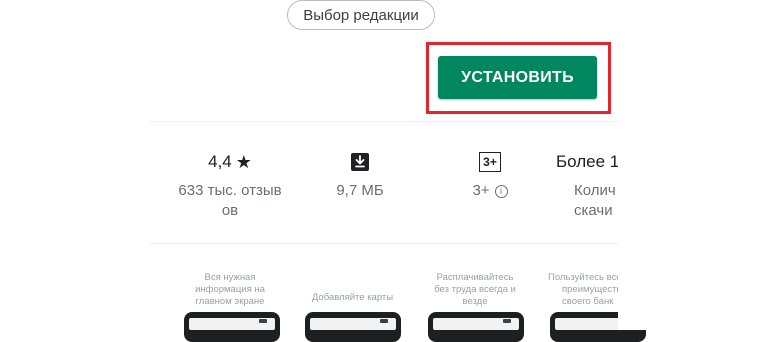 Image resolution: width=770 pixels, height=342 pixels. What do you see at coordinates (230, 289) in the screenshot?
I see `screenshot-caption-1: Вся нужная информация на главном экране` at bounding box center [230, 289].